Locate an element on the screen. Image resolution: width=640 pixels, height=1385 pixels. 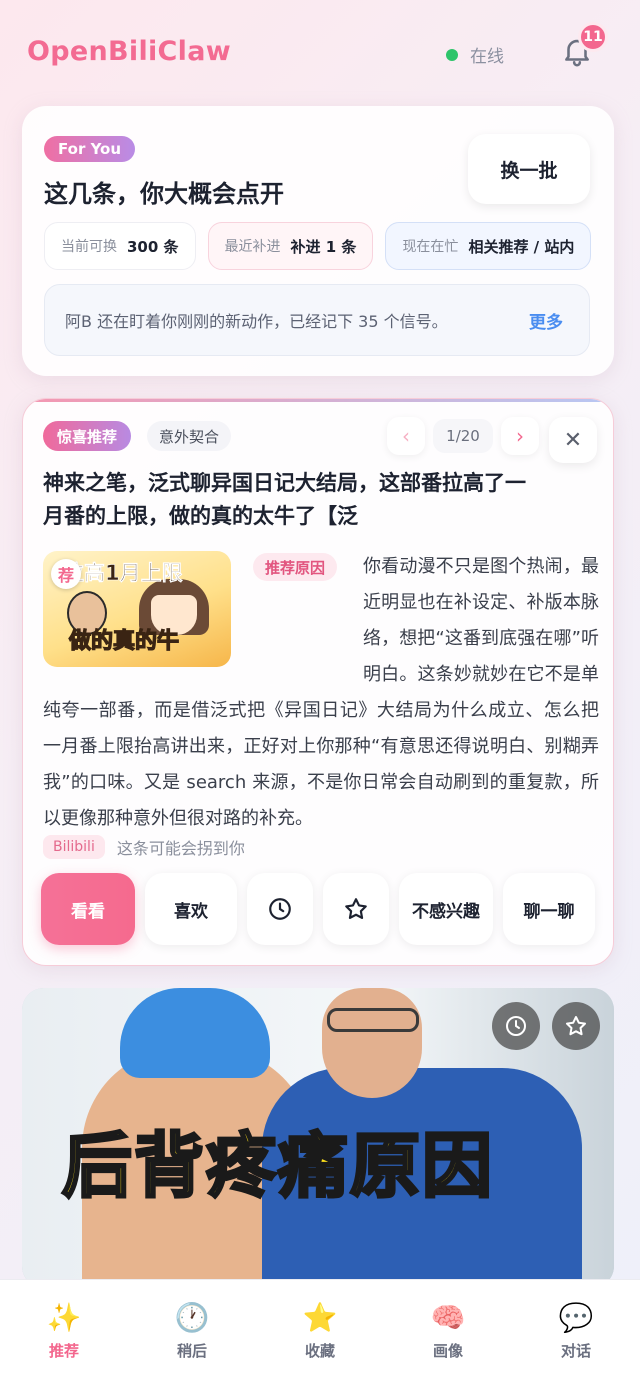
nav-label: 稍后 is located at coordinates (191, 1351).